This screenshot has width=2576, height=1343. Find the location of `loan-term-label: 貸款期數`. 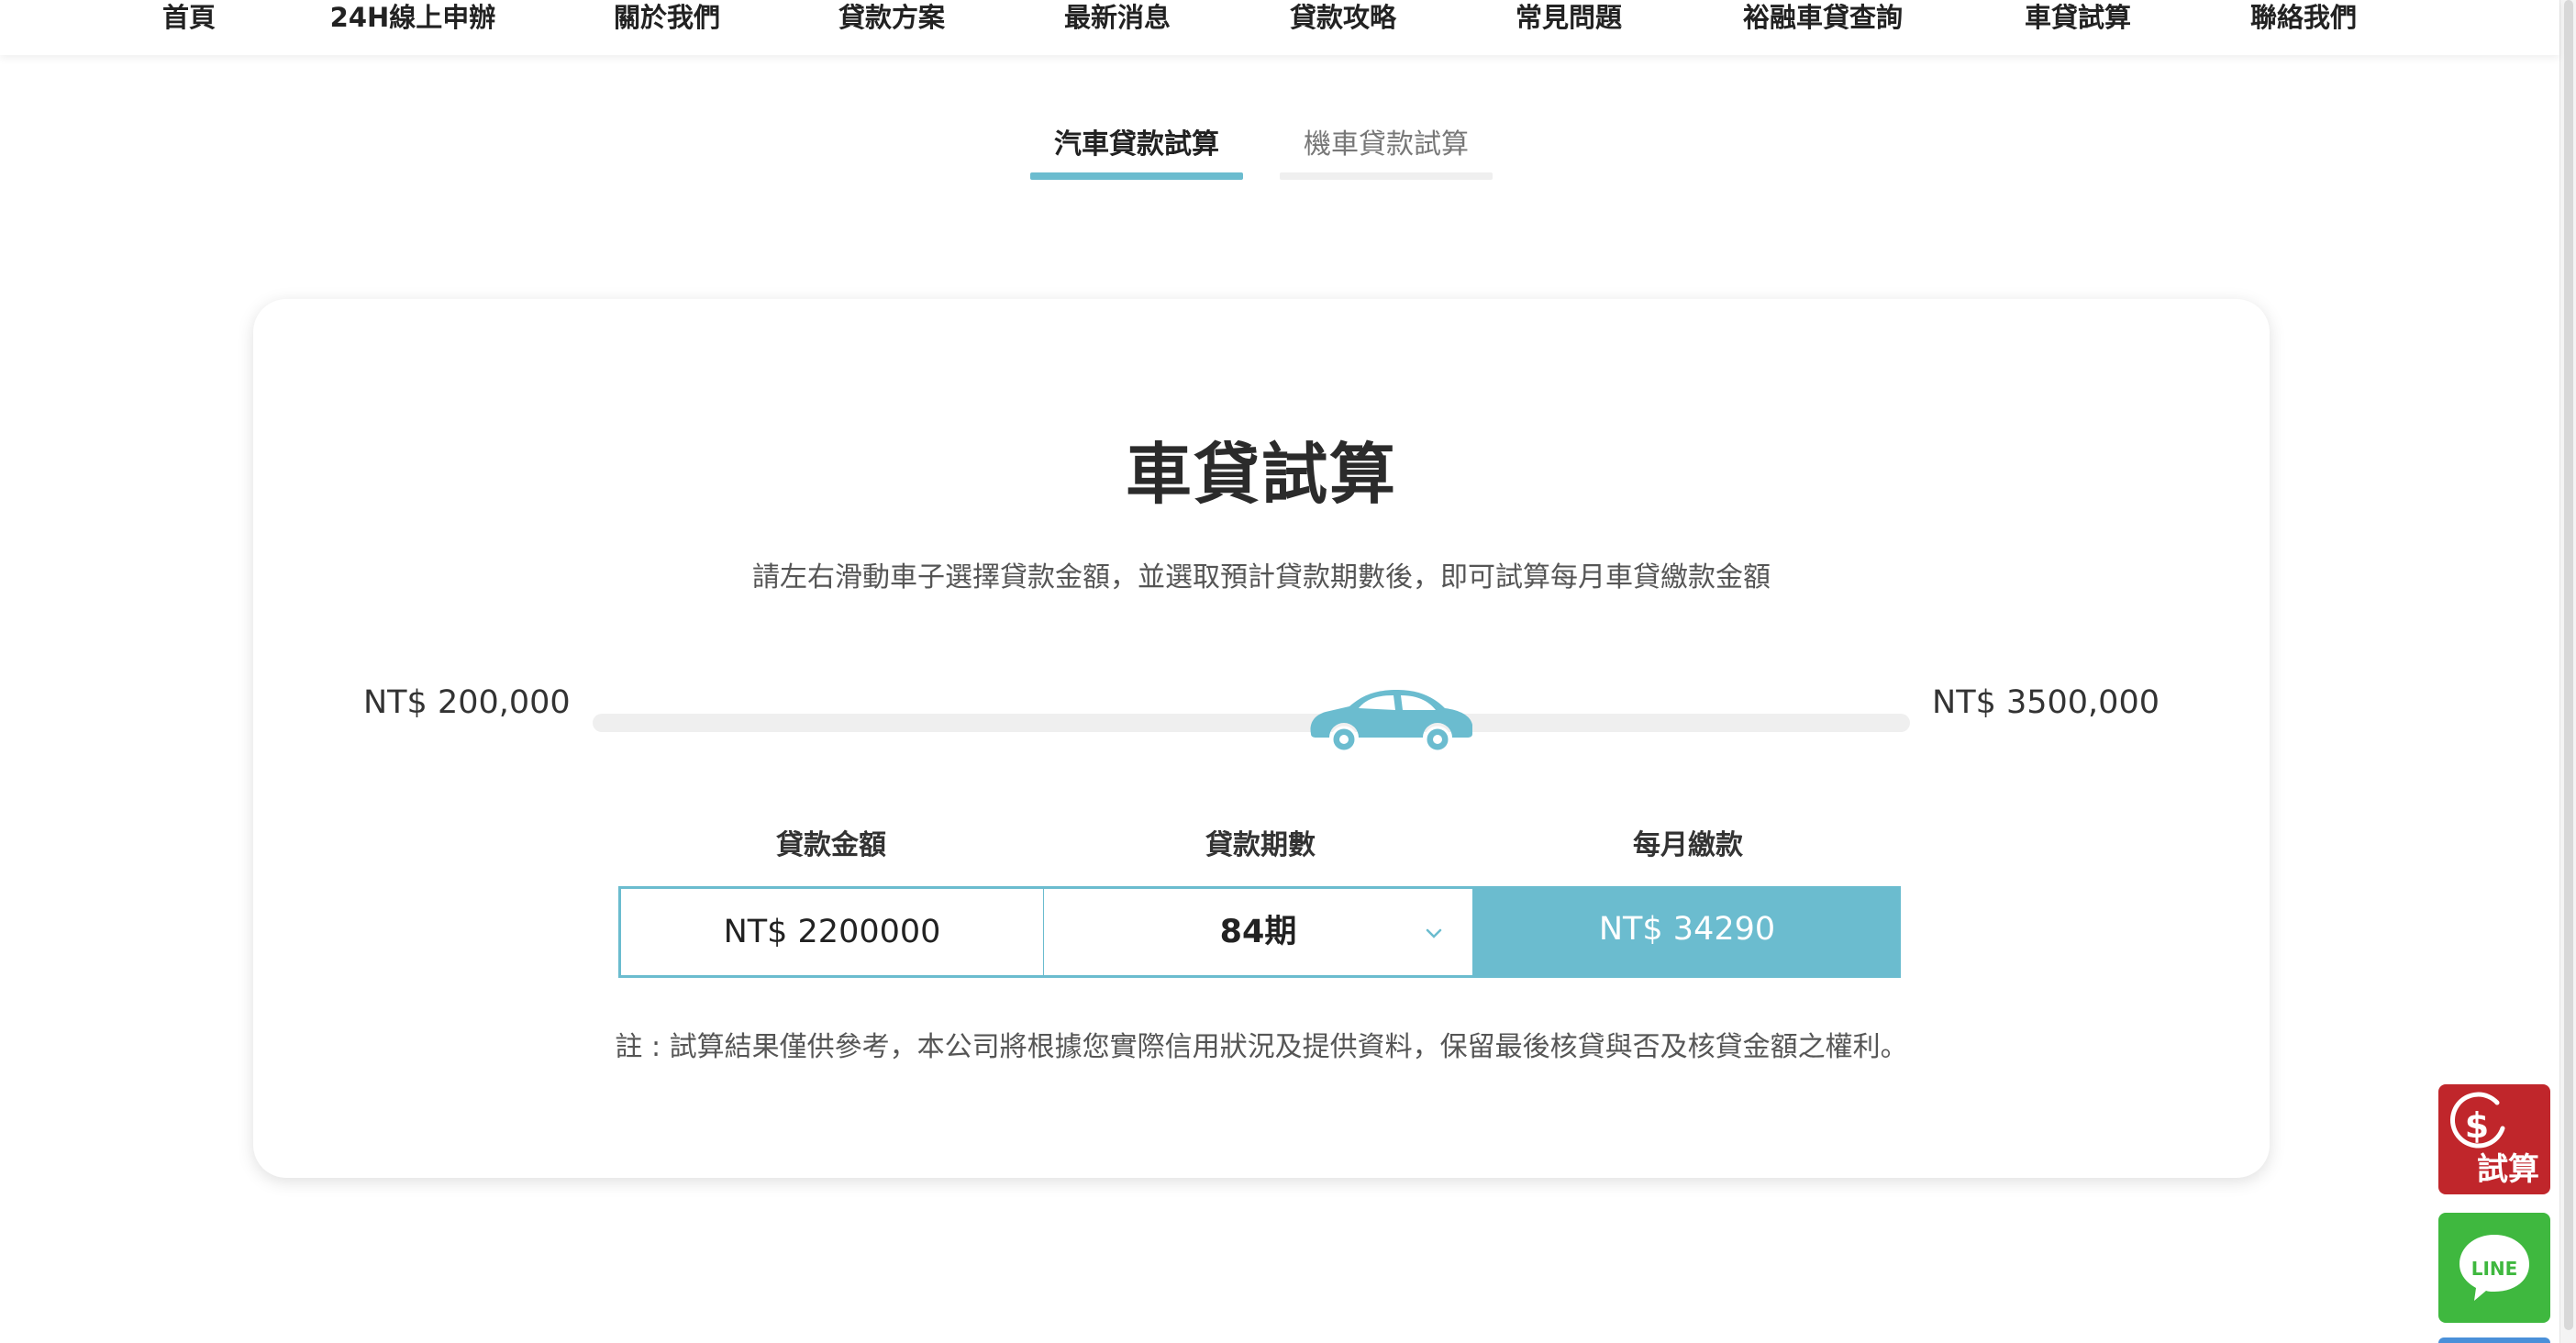

loan-term-label: 貸款期數 is located at coordinates (1260, 845).